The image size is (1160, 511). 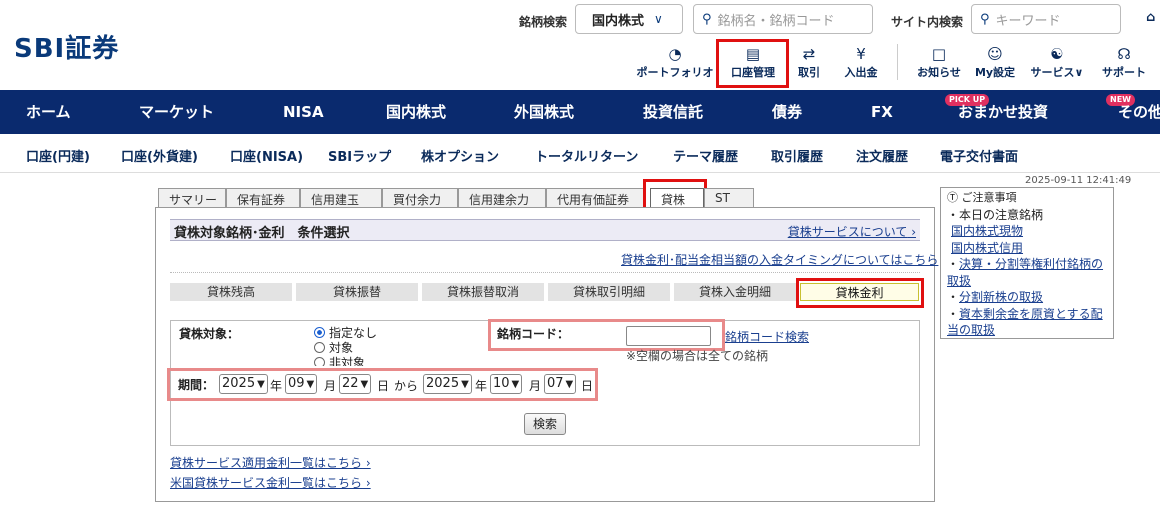 I want to click on lending-target-radio-group: 指定なし 対象 非対象, so click(x=345, y=346).